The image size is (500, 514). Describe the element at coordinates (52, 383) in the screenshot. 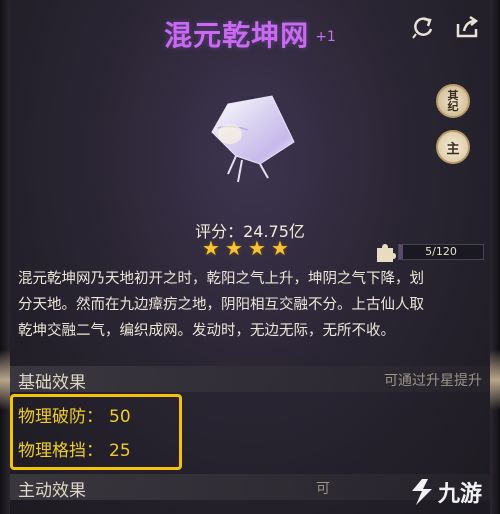

I see `base-effect-title: 基础效果` at that location.